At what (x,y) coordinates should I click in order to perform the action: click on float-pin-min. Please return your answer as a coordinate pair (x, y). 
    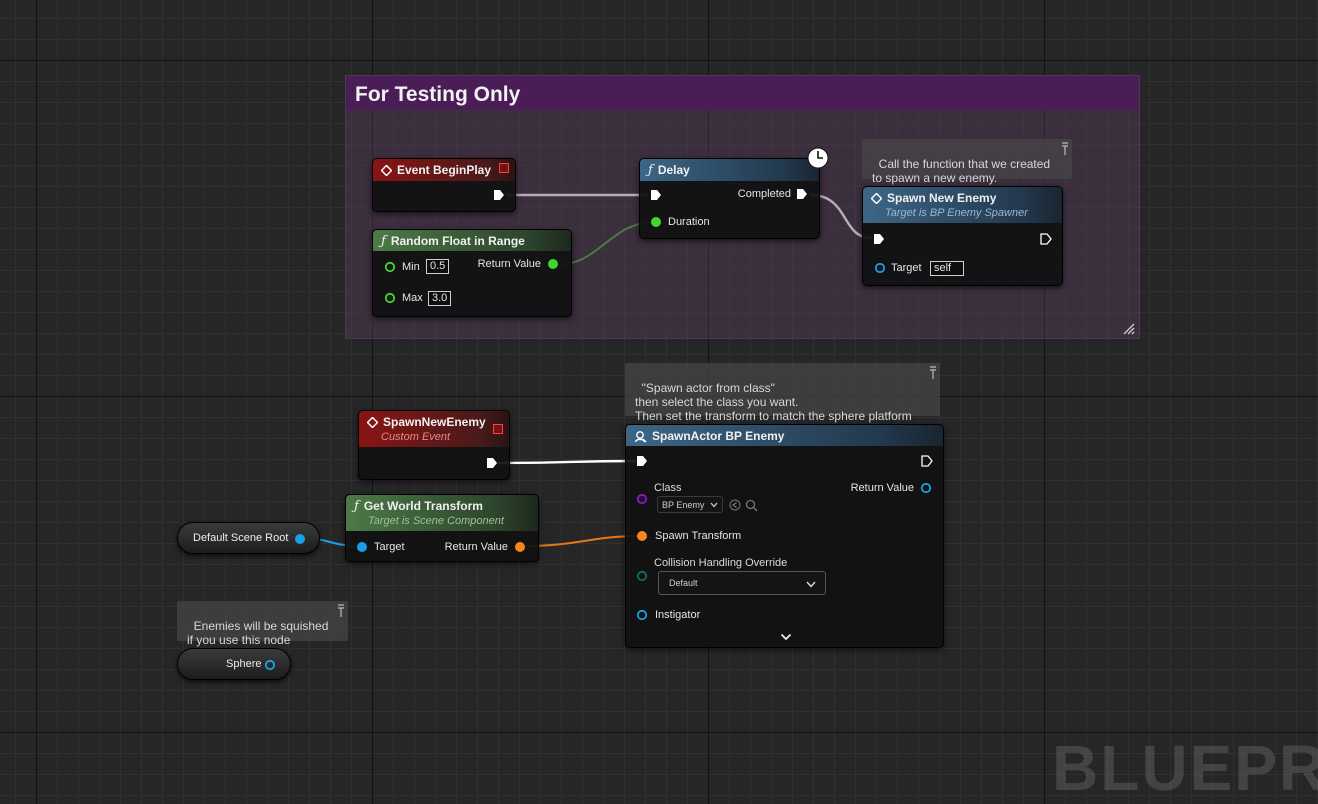
    Looking at the image, I should click on (390, 267).